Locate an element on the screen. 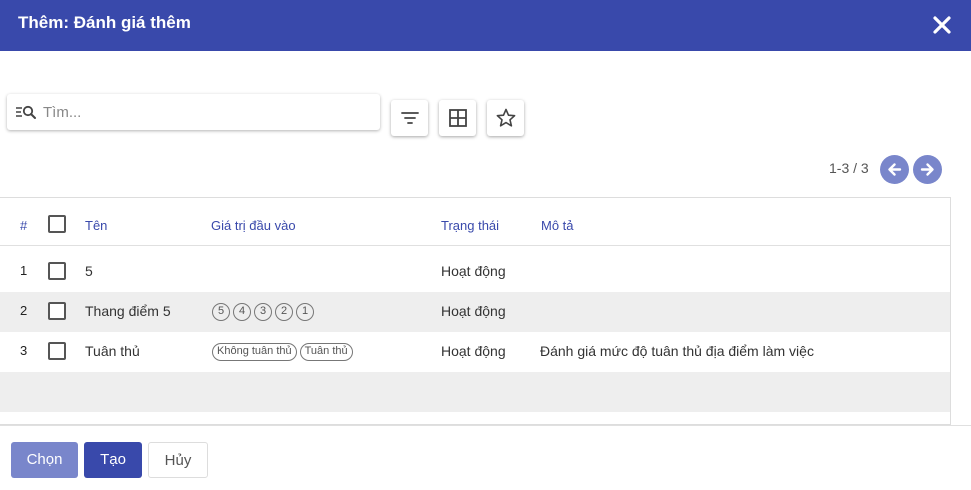 The width and height of the screenshot is (971, 490). row-number: 1 is located at coordinates (24, 270).